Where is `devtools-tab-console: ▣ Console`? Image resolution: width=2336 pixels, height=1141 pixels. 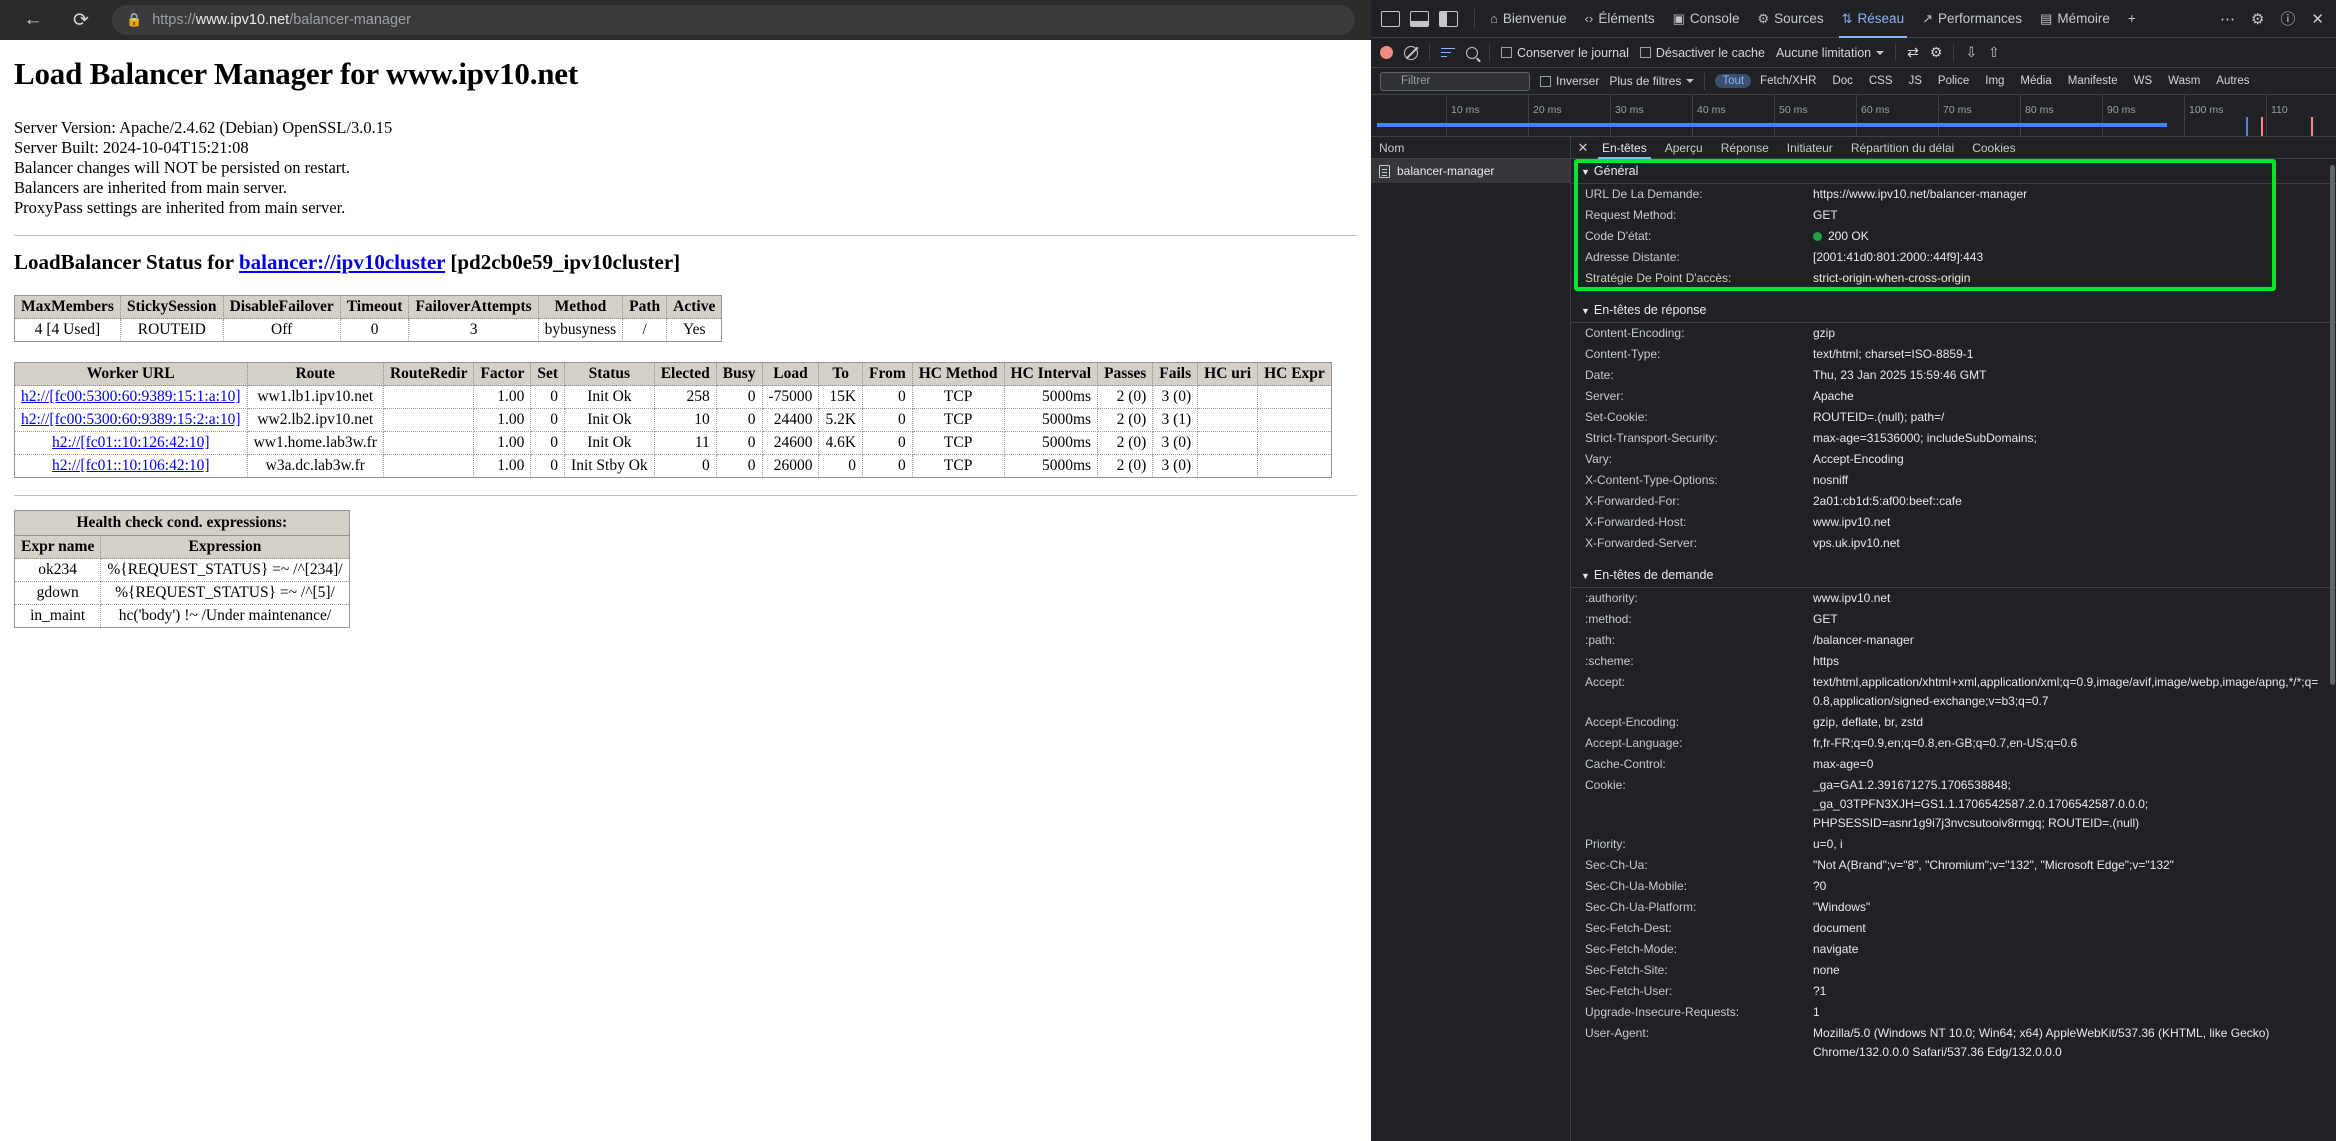
devtools-tab-console: ▣ Console is located at coordinates (1706, 19).